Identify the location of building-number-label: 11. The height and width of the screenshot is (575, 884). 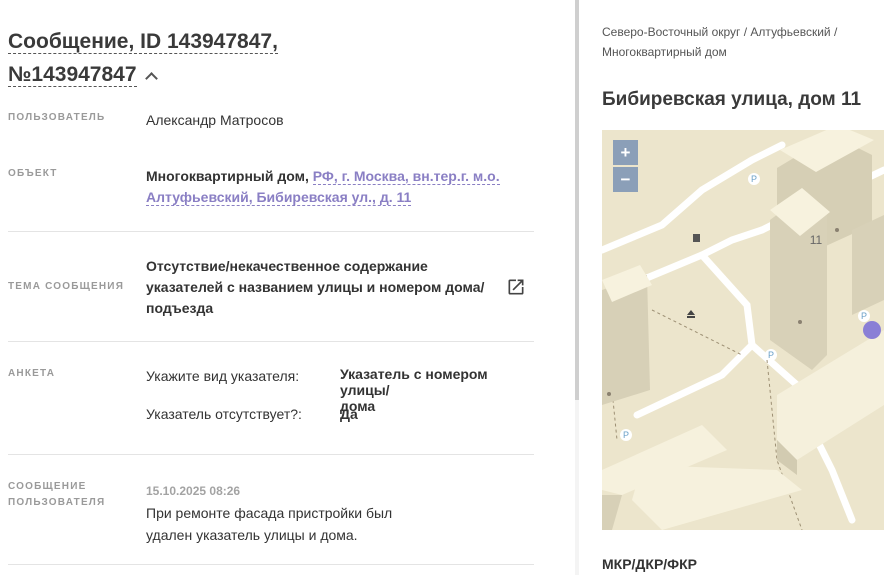
(816, 240).